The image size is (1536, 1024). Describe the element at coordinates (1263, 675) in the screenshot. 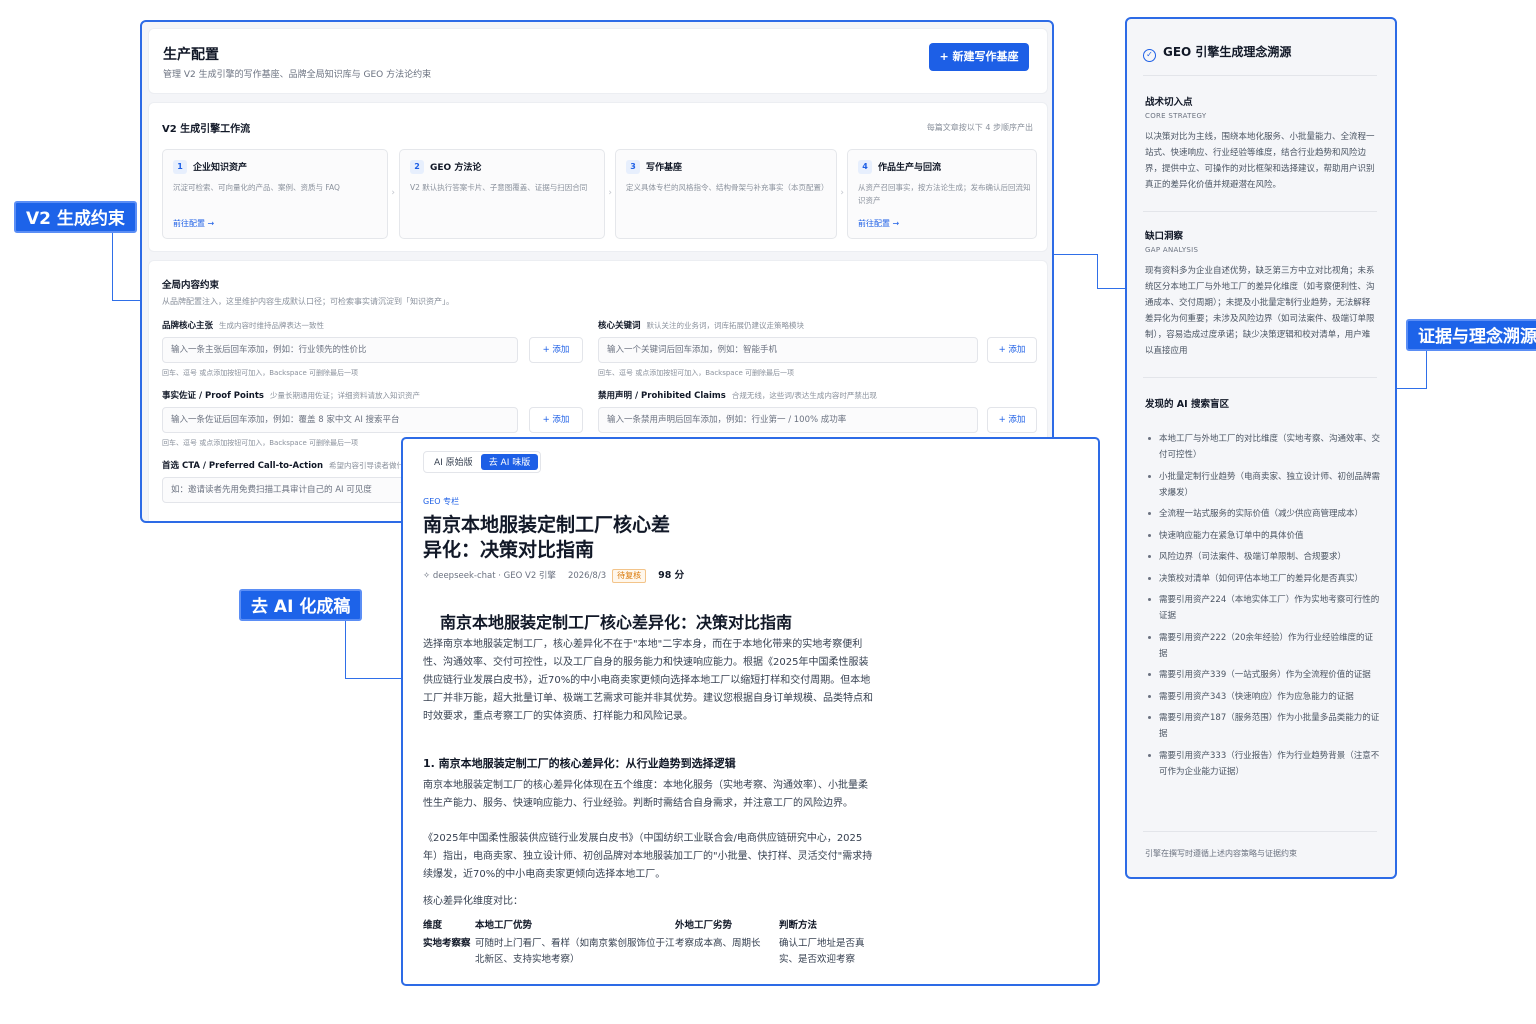

I see `list-item: 需要引用资产339（一站式服务）作为全流程价值的证据` at that location.